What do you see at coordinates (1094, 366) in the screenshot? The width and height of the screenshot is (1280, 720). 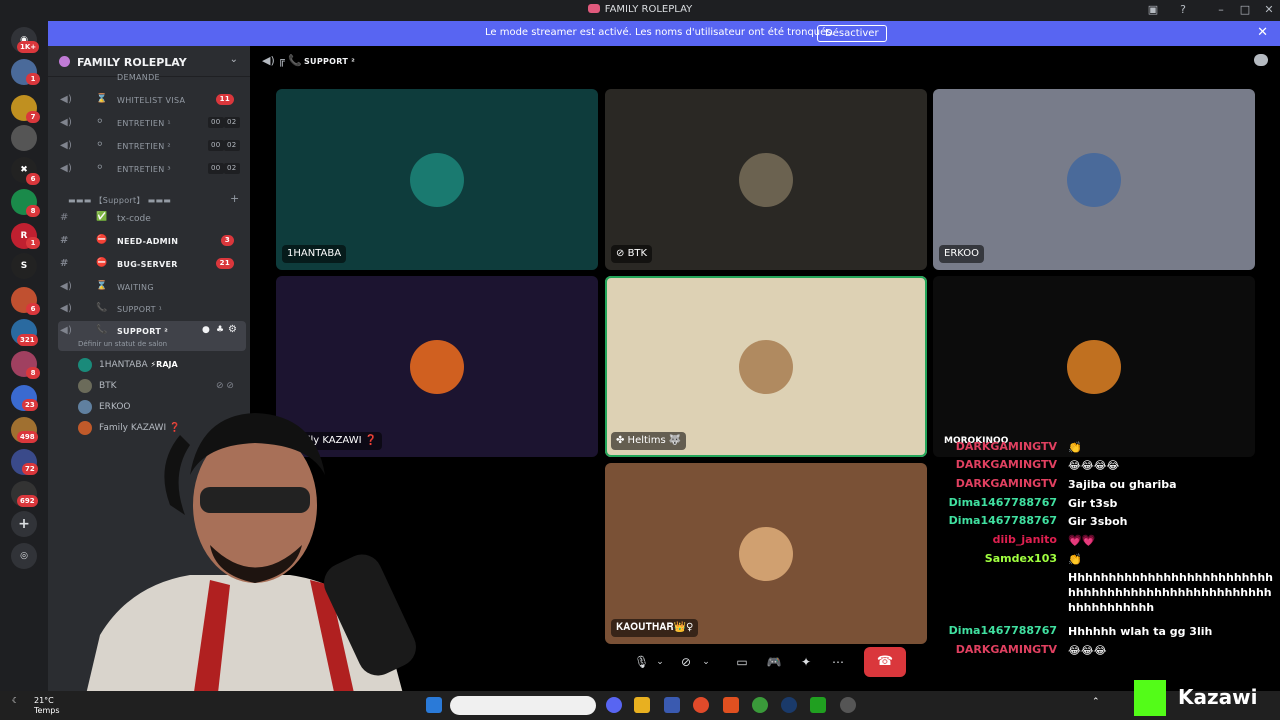 I see `participant-tile: MOROKINOO` at bounding box center [1094, 366].